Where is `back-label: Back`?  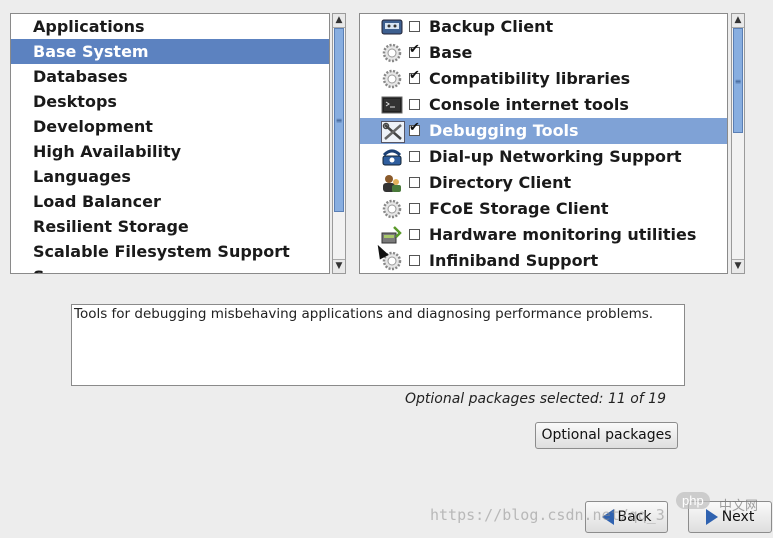
back-label: Back is located at coordinates (634, 517).